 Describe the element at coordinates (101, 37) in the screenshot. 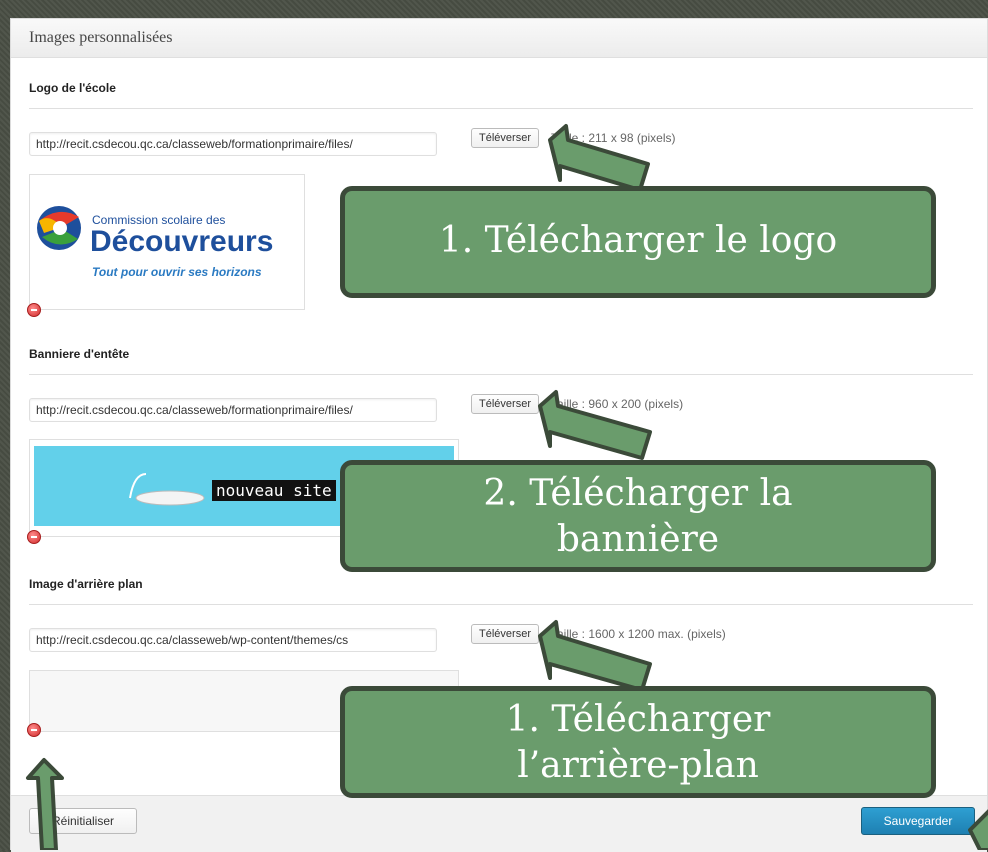

I see `panel-title: Images personnalisées` at that location.